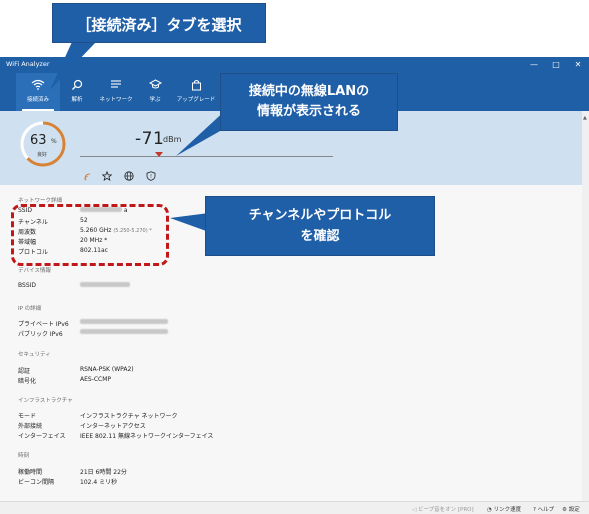 This screenshot has height=514, width=589. Describe the element at coordinates (309, 91) in the screenshot. I see `callout-connection-info-line1: 接続中の無線LANの` at that location.